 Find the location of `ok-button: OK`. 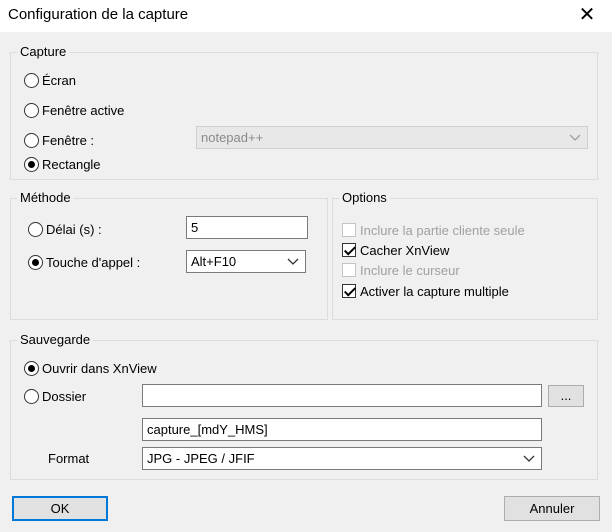

ok-button: OK is located at coordinates (60, 508).